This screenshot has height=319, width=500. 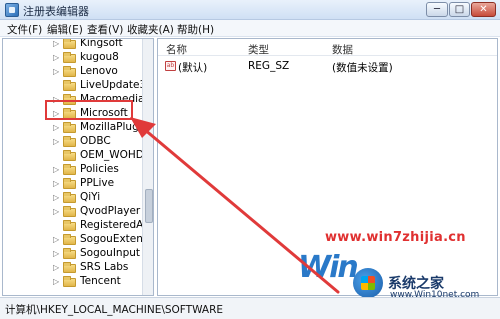 What do you see at coordinates (78, 86) in the screenshot?
I see `tree-item-liveupdate360: LiveUpdate360` at bounding box center [78, 86].